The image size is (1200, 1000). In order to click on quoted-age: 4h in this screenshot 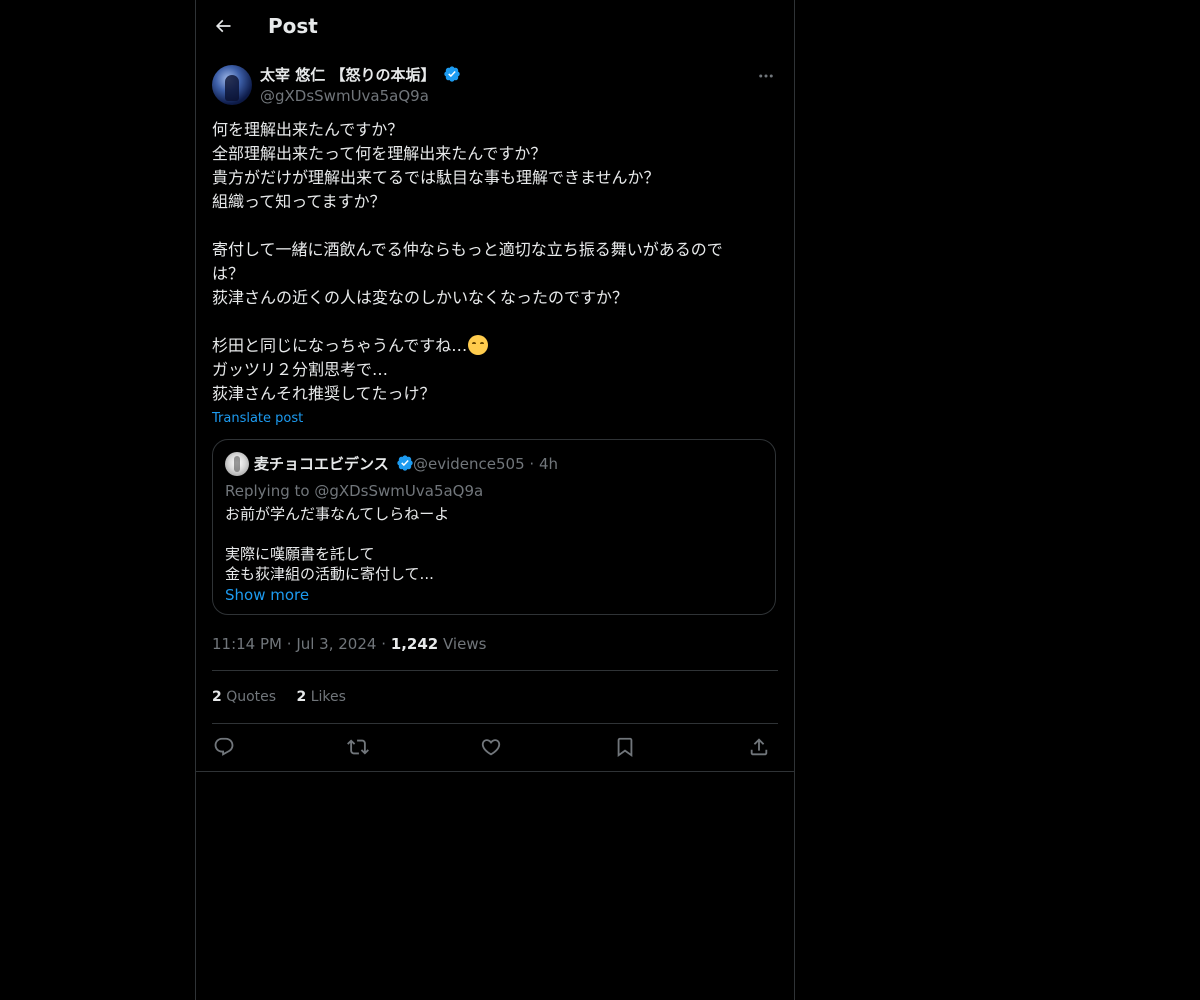, I will do `click(548, 464)`.